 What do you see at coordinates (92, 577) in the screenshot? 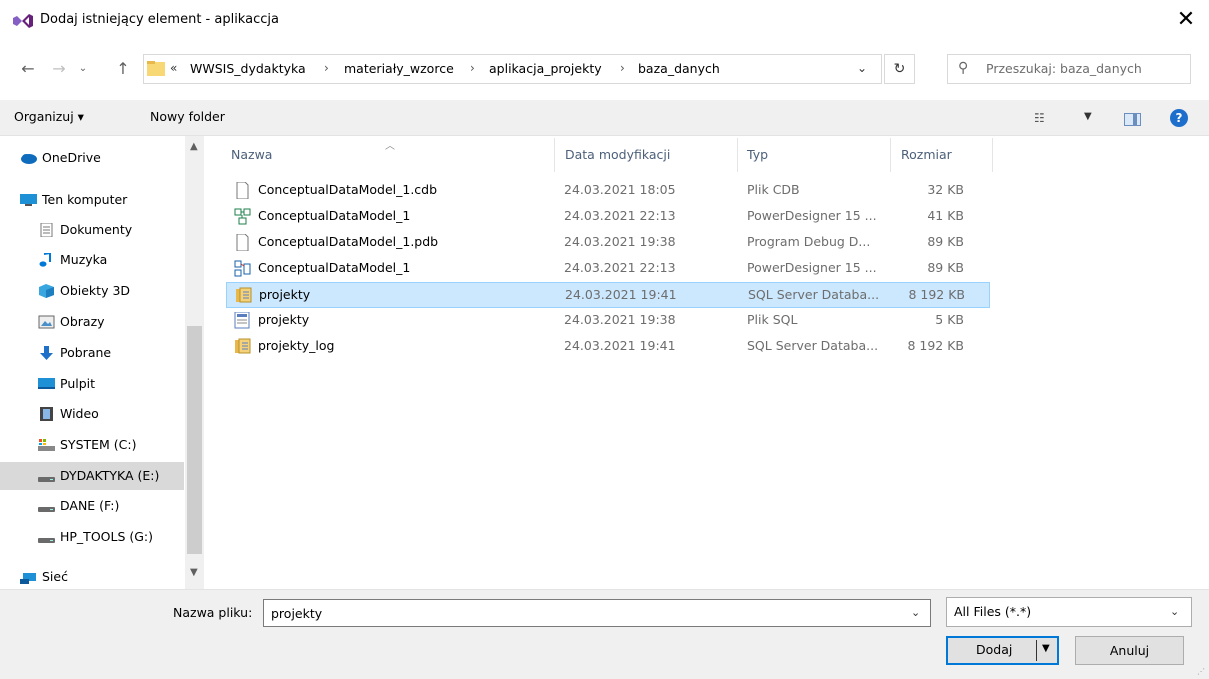
I see `sidebar-item: Sieć` at bounding box center [92, 577].